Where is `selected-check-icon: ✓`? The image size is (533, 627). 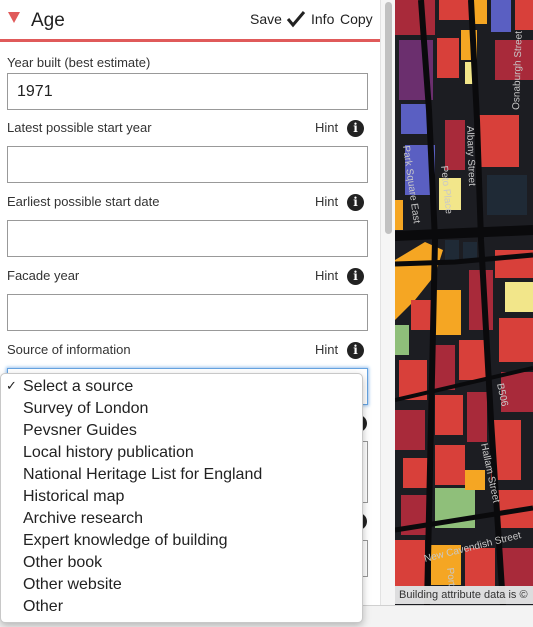 selected-check-icon: ✓ is located at coordinates (11, 385).